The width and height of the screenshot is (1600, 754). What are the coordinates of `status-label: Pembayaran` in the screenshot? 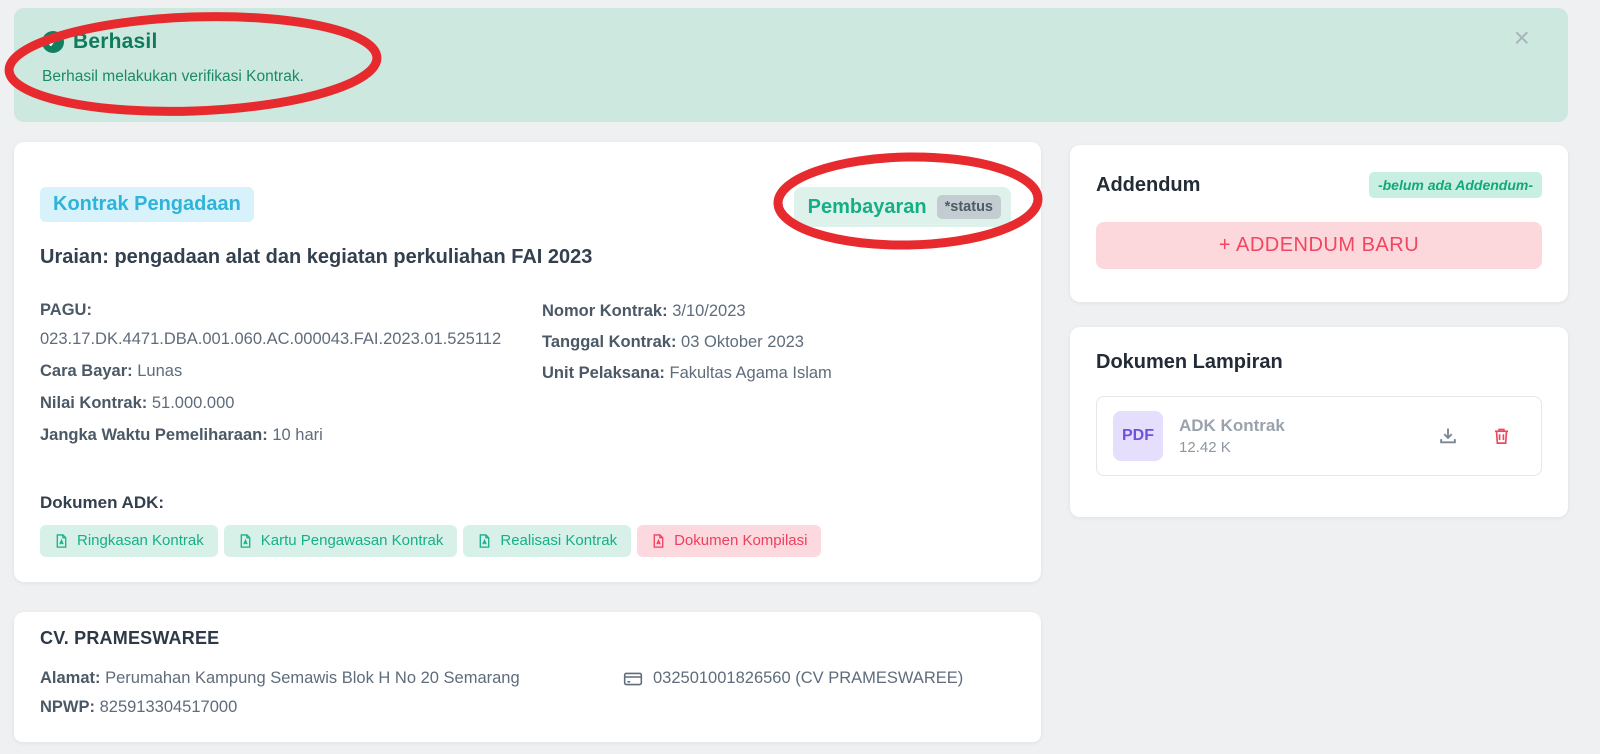 It's located at (867, 206).